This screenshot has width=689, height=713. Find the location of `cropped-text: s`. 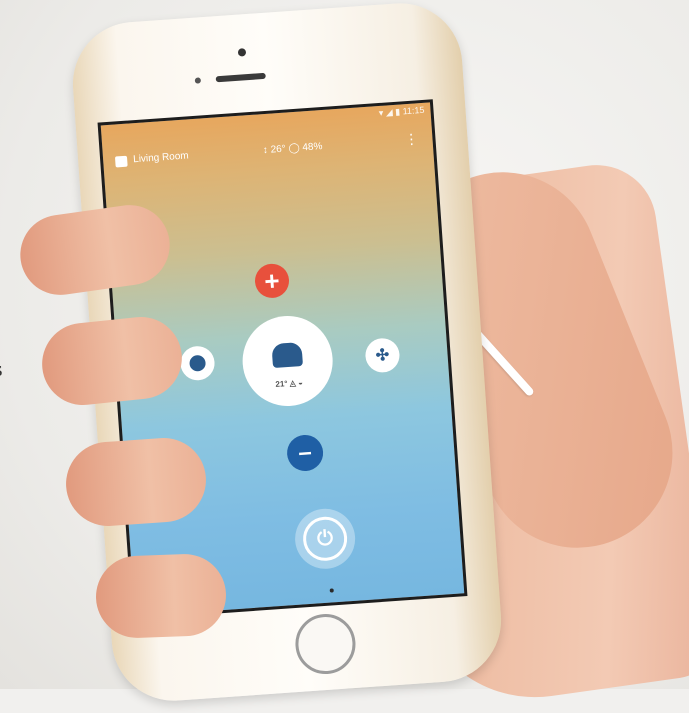

cropped-text: s is located at coordinates (1, 369).